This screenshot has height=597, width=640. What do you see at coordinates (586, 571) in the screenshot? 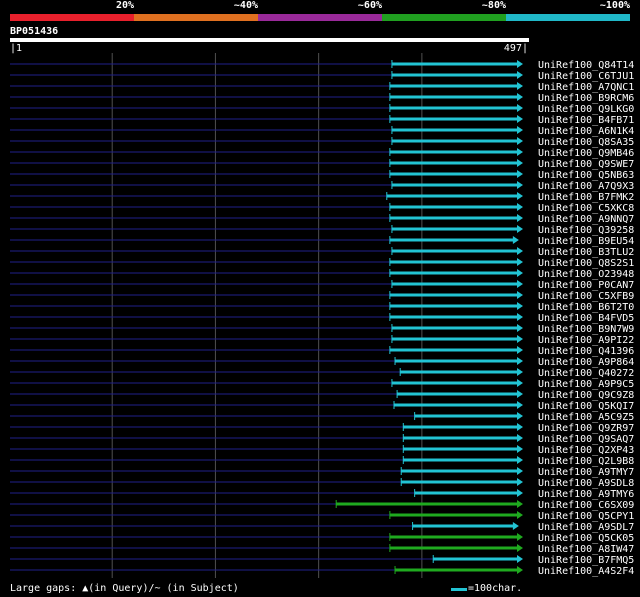
I see `hit-label: UniRef100_A4S2F4` at bounding box center [586, 571].